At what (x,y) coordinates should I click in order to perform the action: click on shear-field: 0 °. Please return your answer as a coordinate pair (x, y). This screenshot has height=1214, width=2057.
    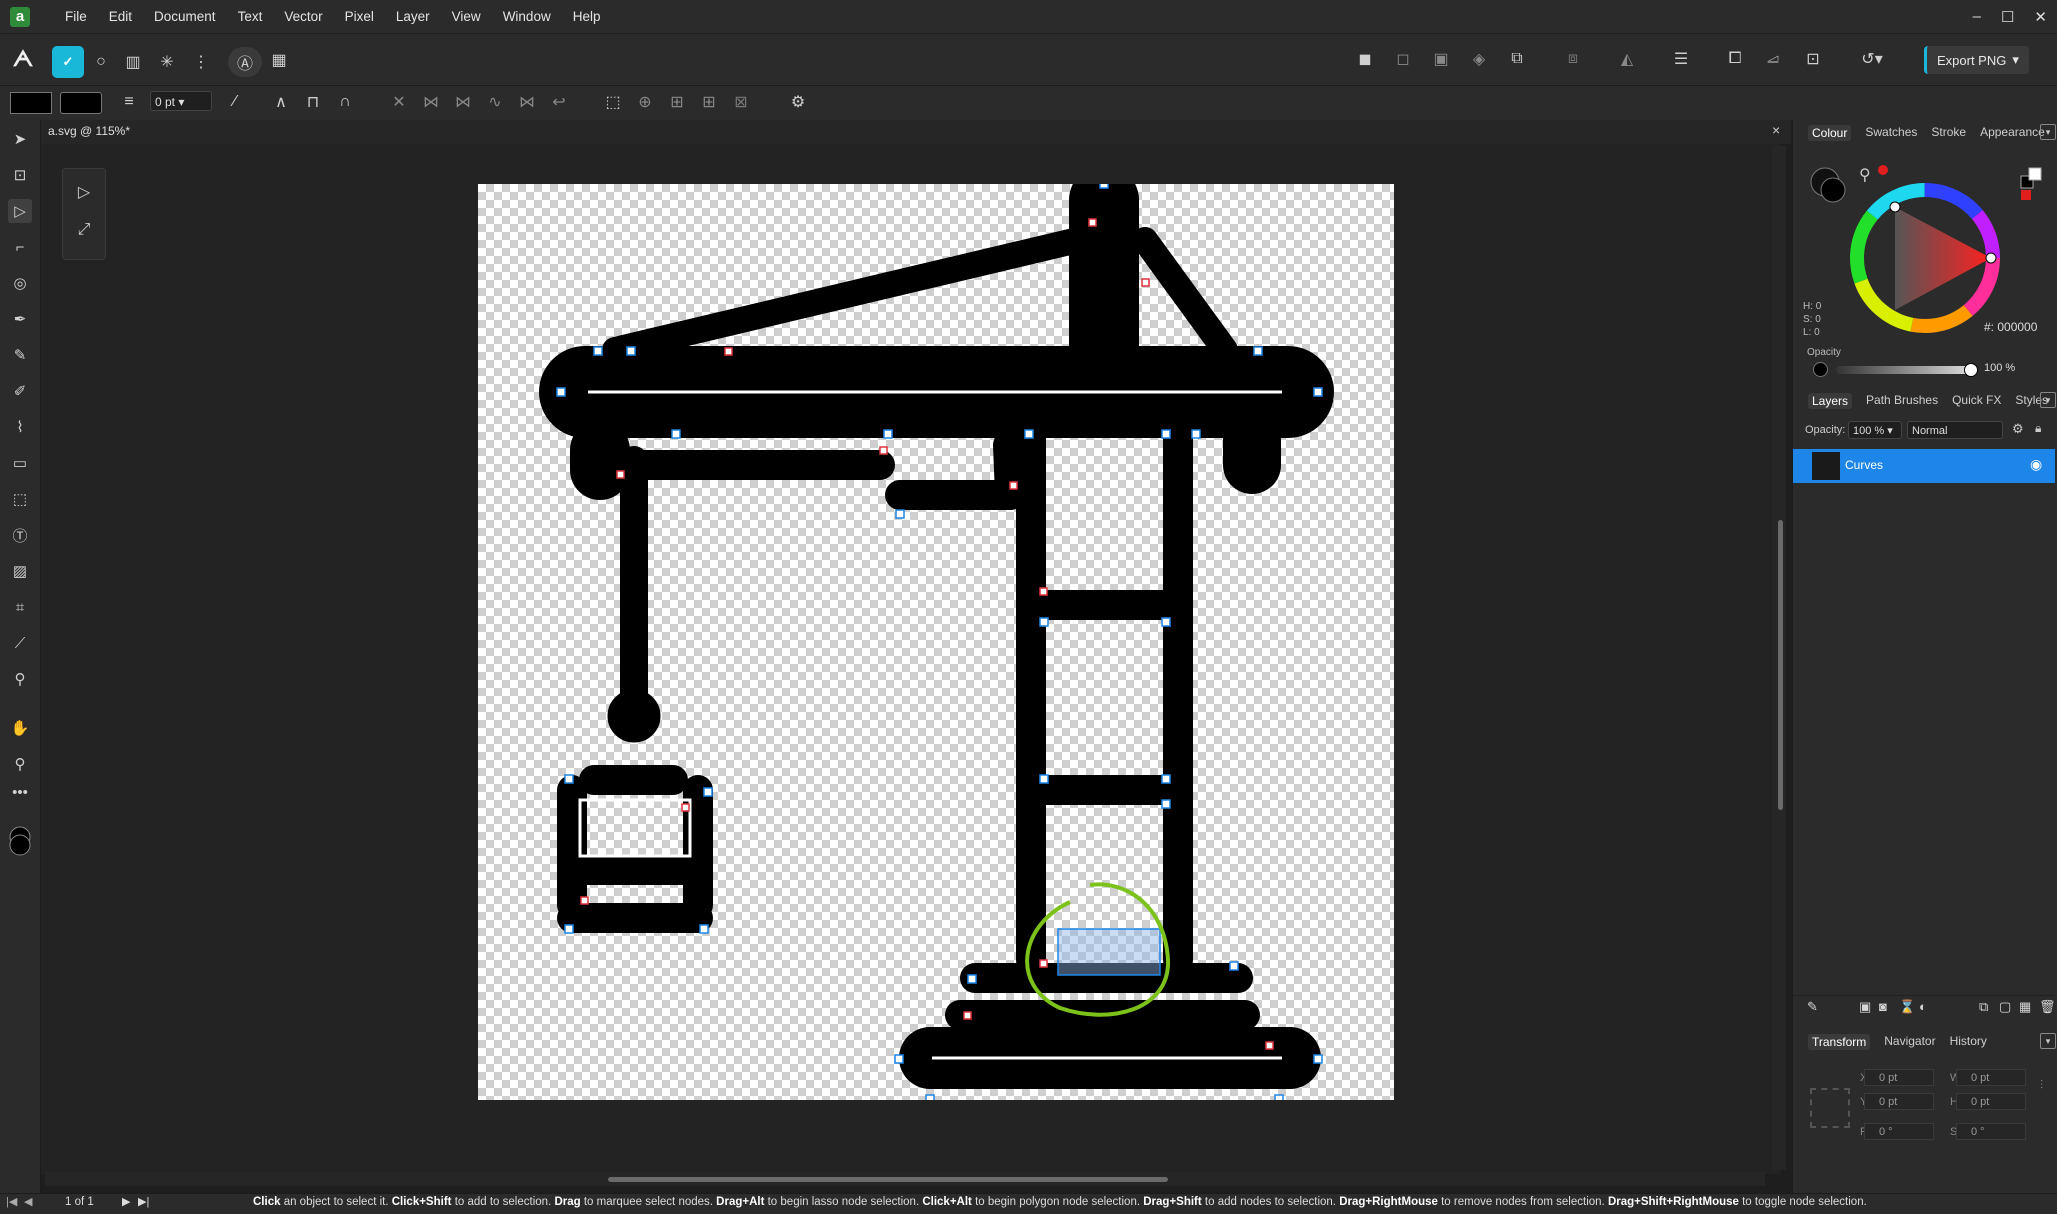
    Looking at the image, I should click on (1991, 1131).